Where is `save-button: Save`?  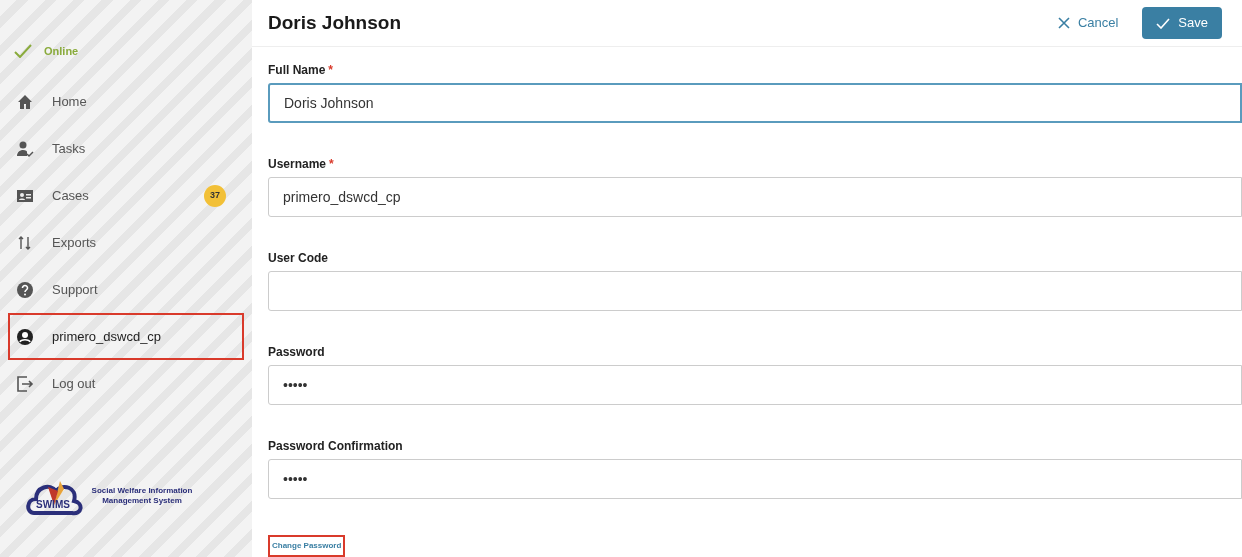
save-button: Save is located at coordinates (1182, 23).